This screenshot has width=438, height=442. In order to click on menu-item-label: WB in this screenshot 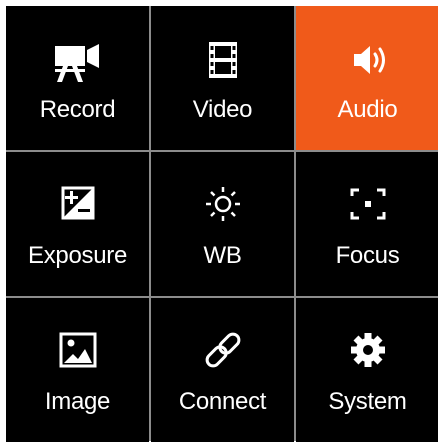, I will do `click(222, 255)`.